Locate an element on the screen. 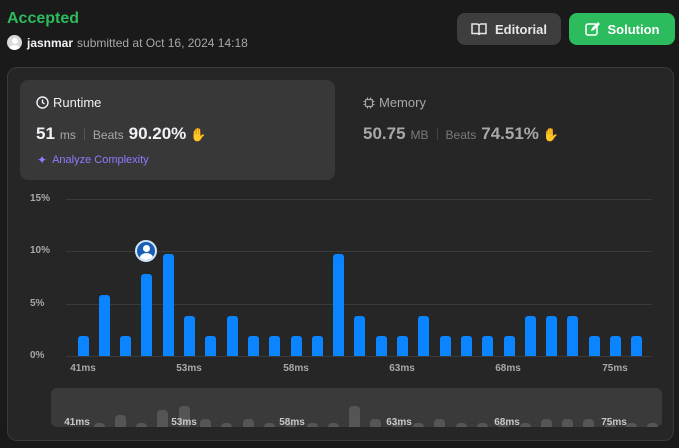 Image resolution: width=679 pixels, height=448 pixels. solution-button: Solution is located at coordinates (622, 29).